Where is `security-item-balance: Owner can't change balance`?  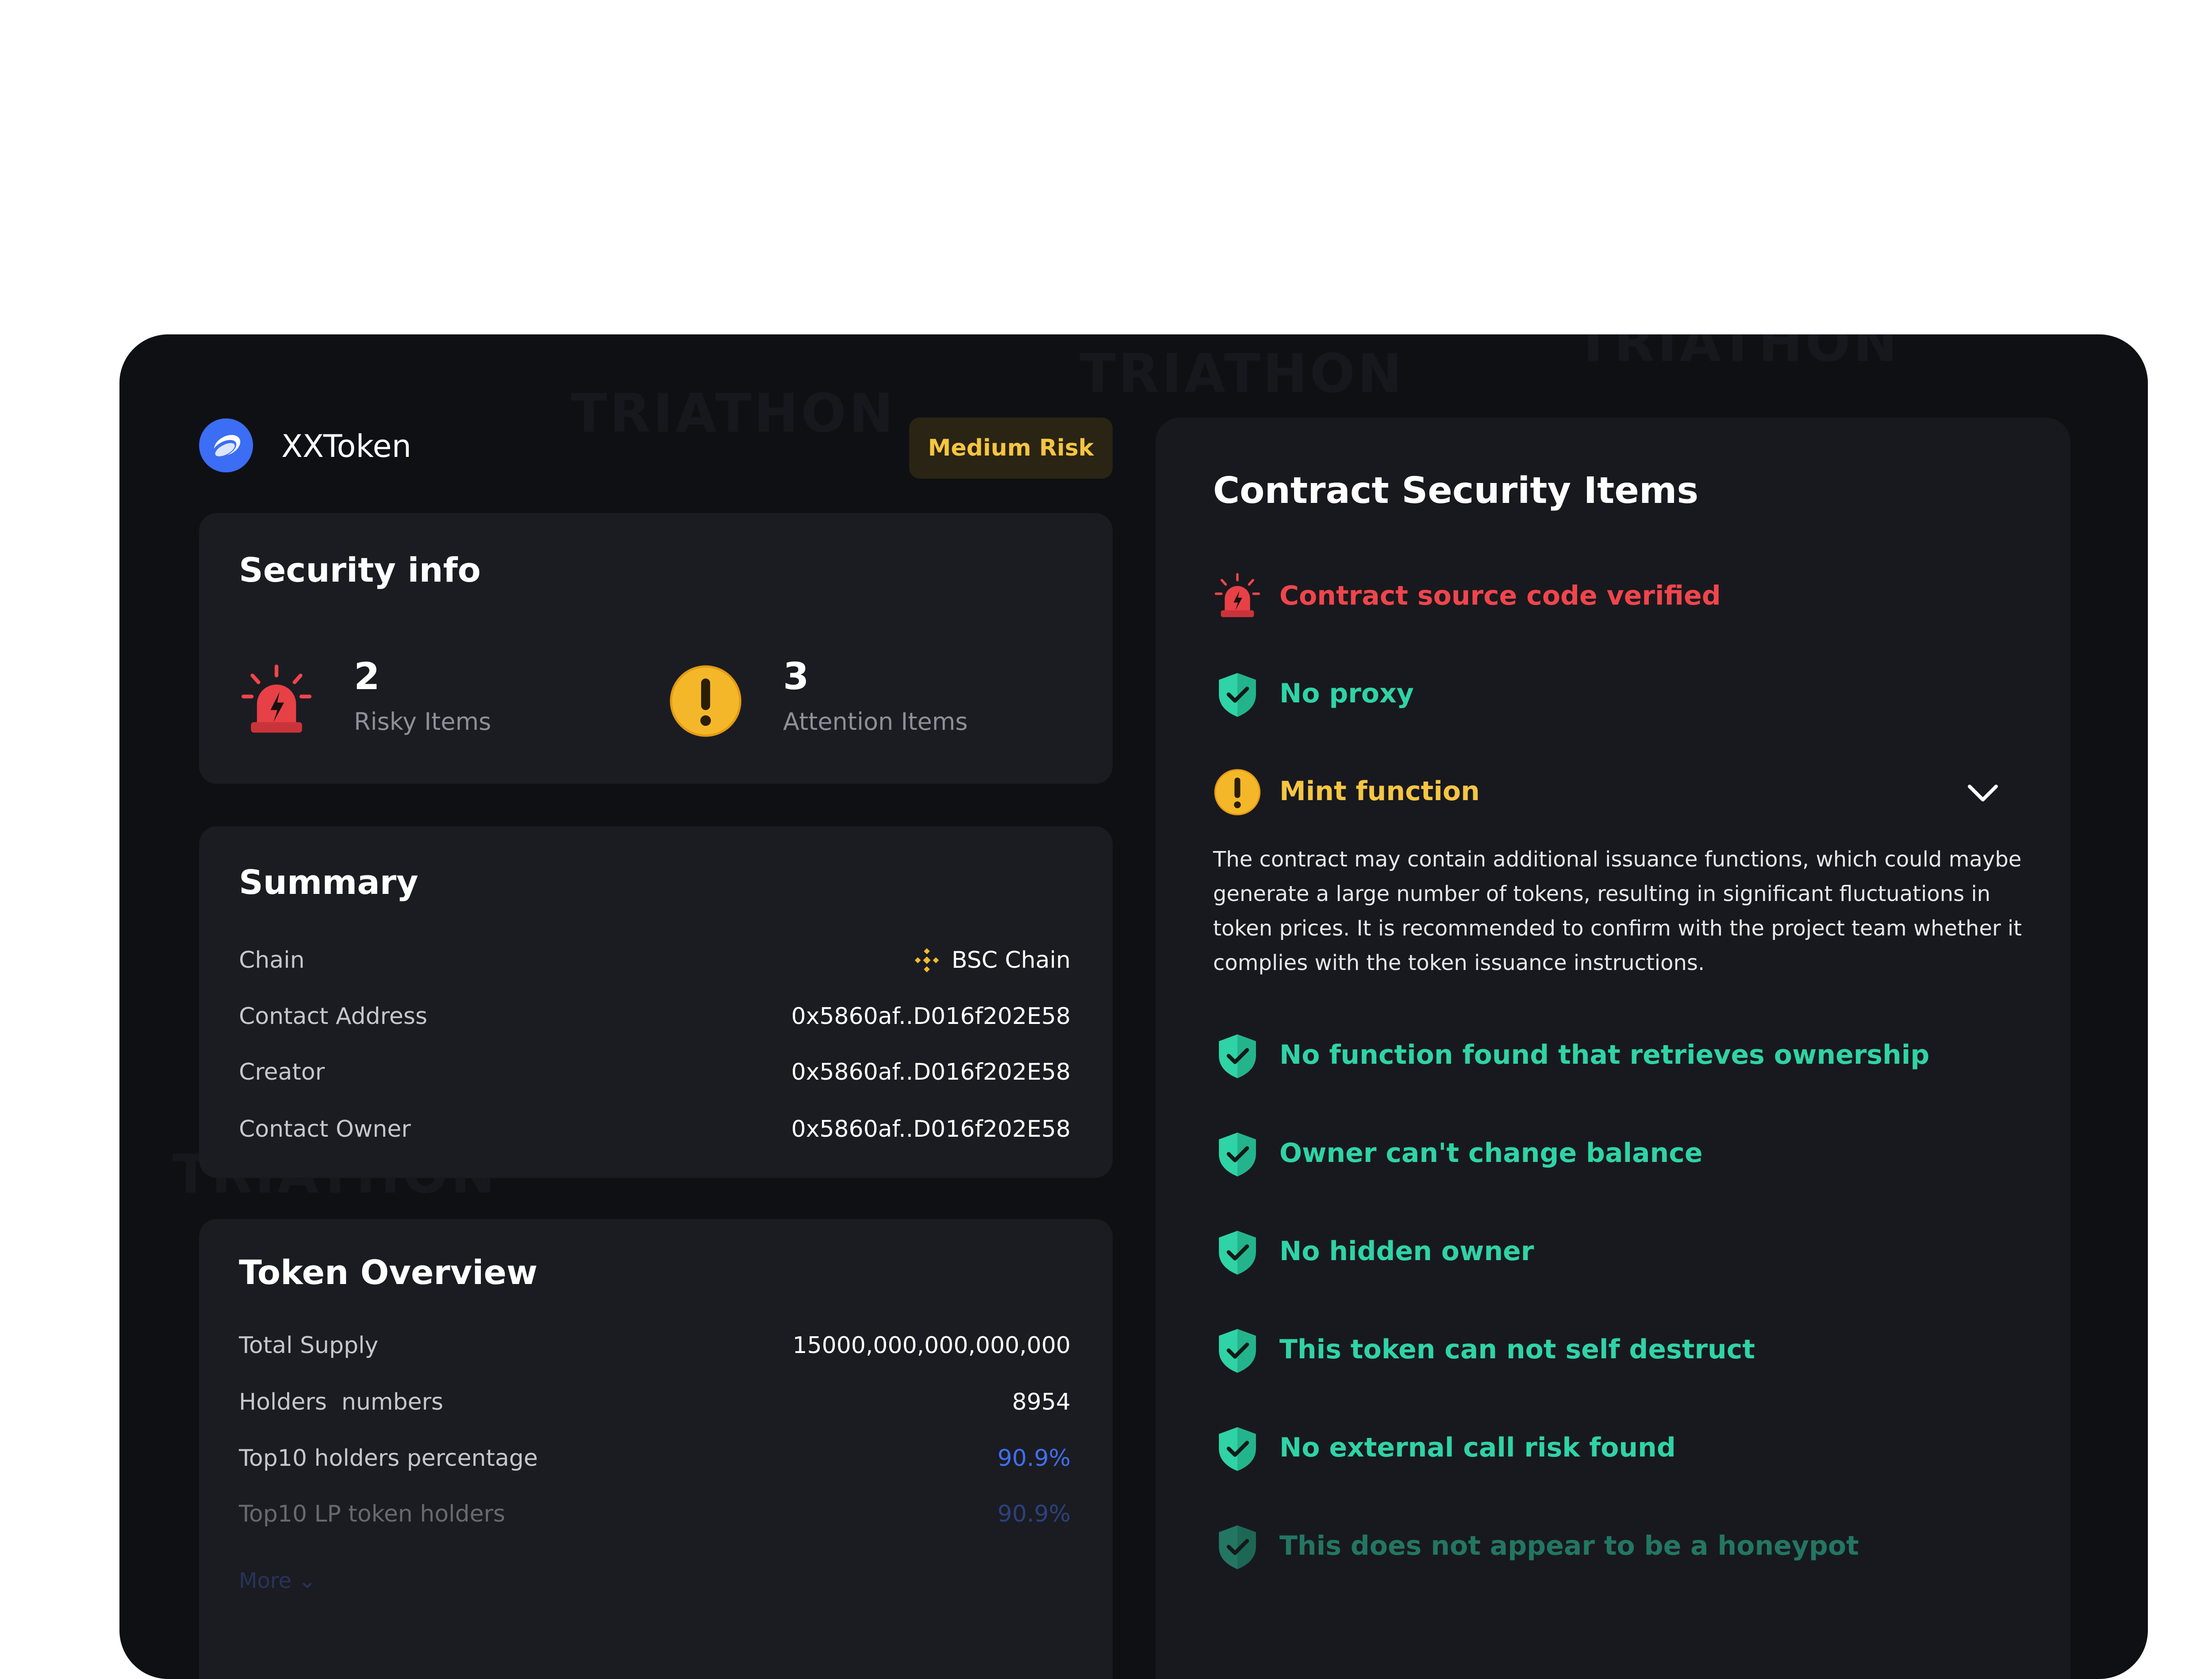 security-item-balance: Owner can't change balance is located at coordinates (1618, 1154).